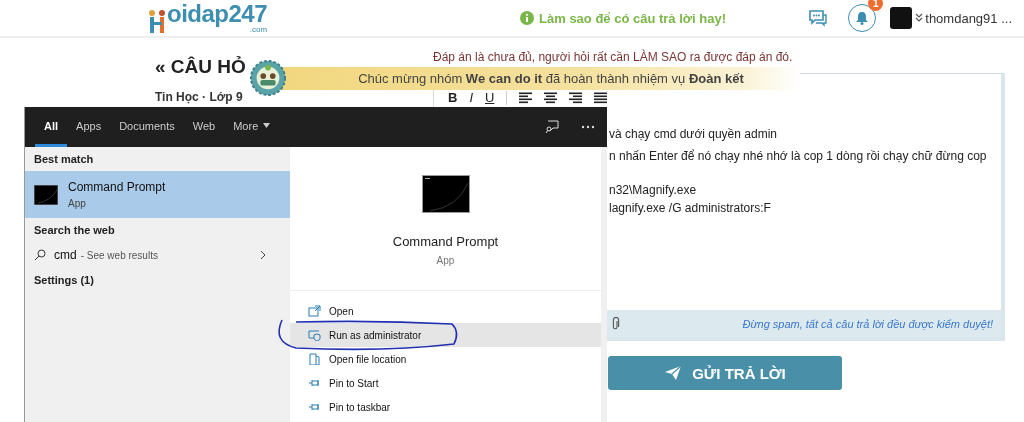 This screenshot has height=422, width=1024. I want to click on logo-suffix: .com, so click(258, 29).